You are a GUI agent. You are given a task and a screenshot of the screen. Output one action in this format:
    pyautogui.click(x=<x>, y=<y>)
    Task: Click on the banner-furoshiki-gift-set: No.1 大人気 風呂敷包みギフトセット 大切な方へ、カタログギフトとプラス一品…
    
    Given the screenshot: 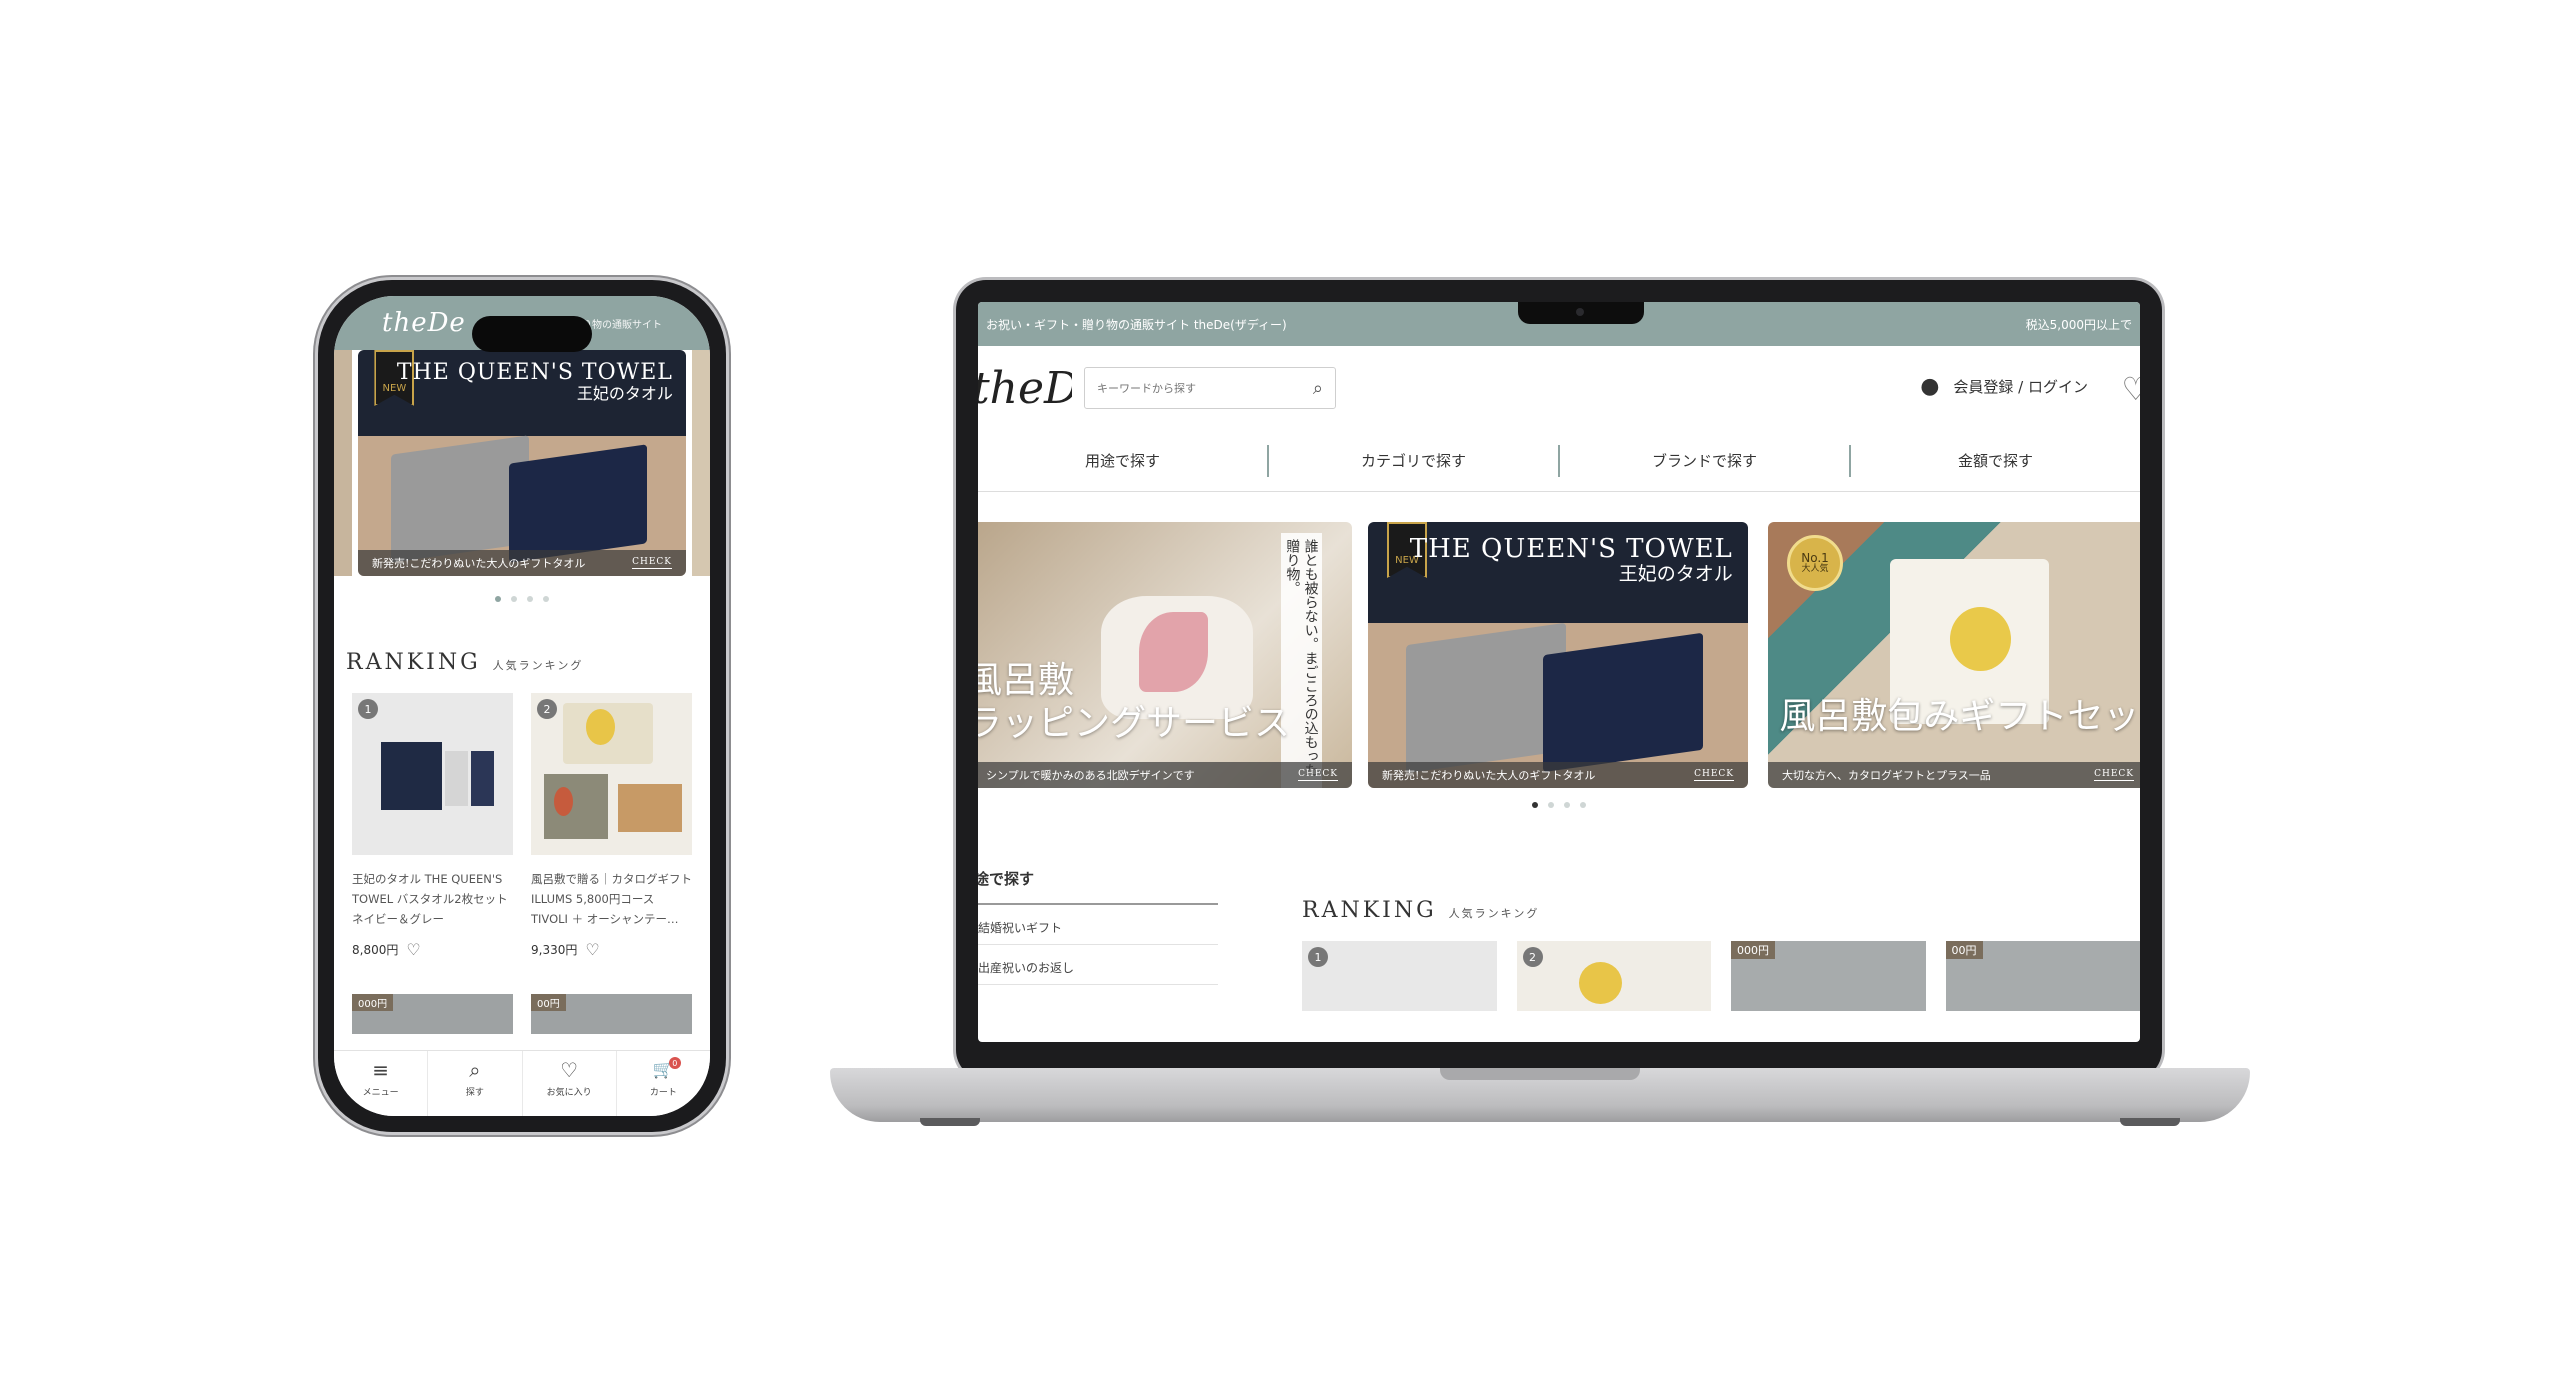 What is the action you would take?
    pyautogui.click(x=1954, y=655)
    